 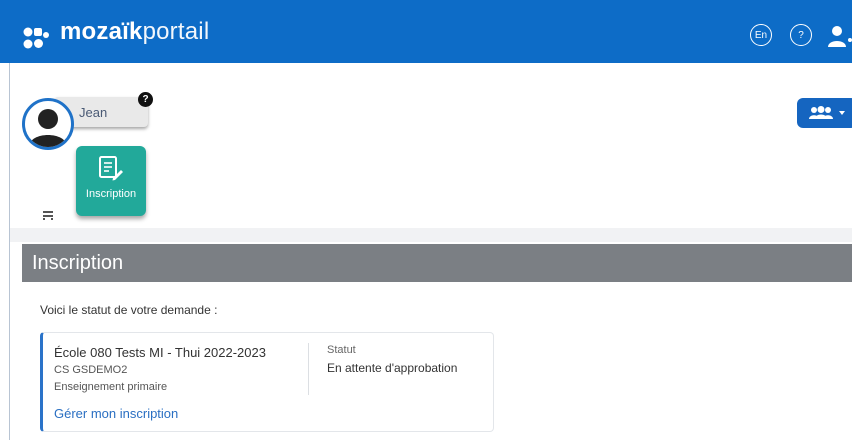 I want to click on collapse-icon, so click(x=48, y=215).